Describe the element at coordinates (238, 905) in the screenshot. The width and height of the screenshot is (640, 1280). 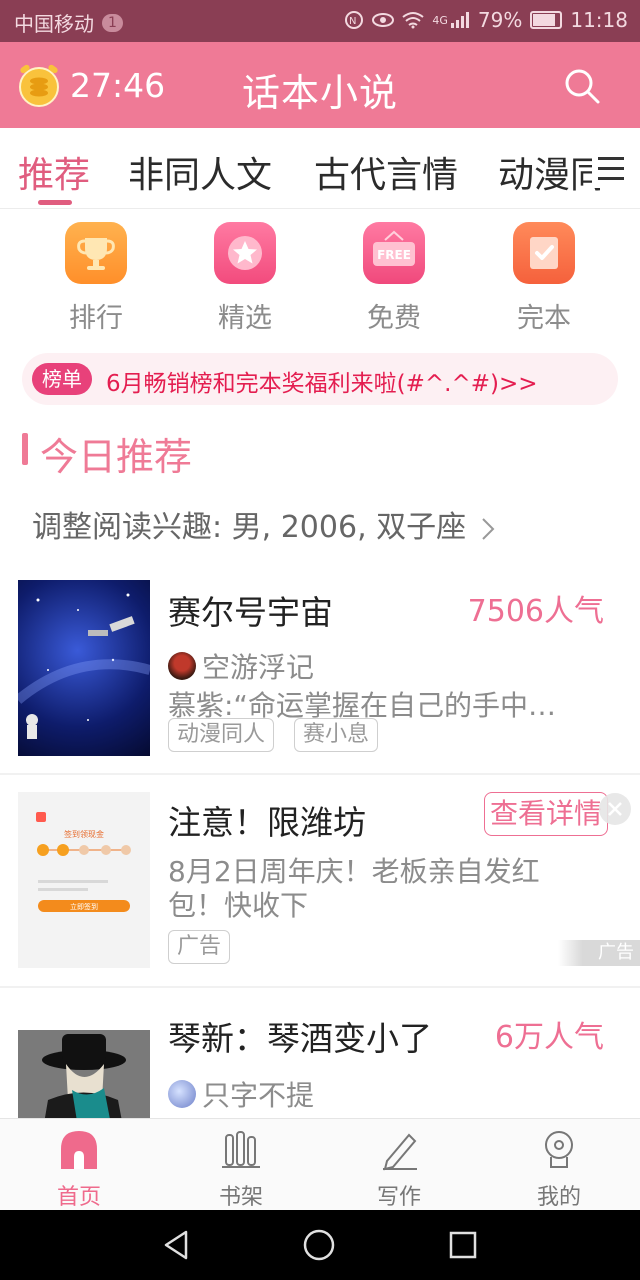
I see `ad-description-line2: 包！快收下` at that location.